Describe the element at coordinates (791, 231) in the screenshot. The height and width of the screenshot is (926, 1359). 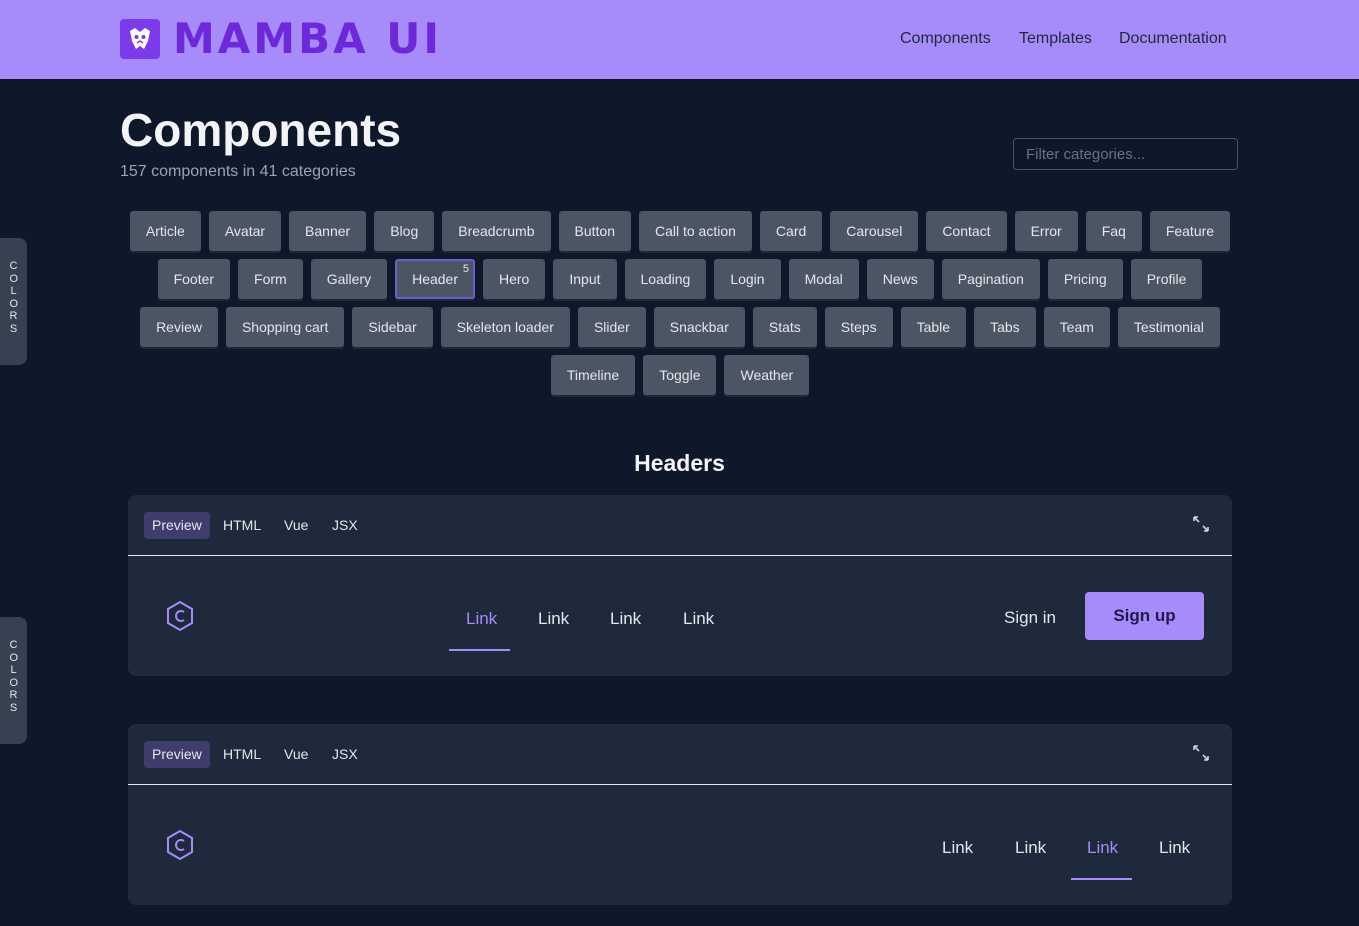
I see `category-chip: Card` at that location.